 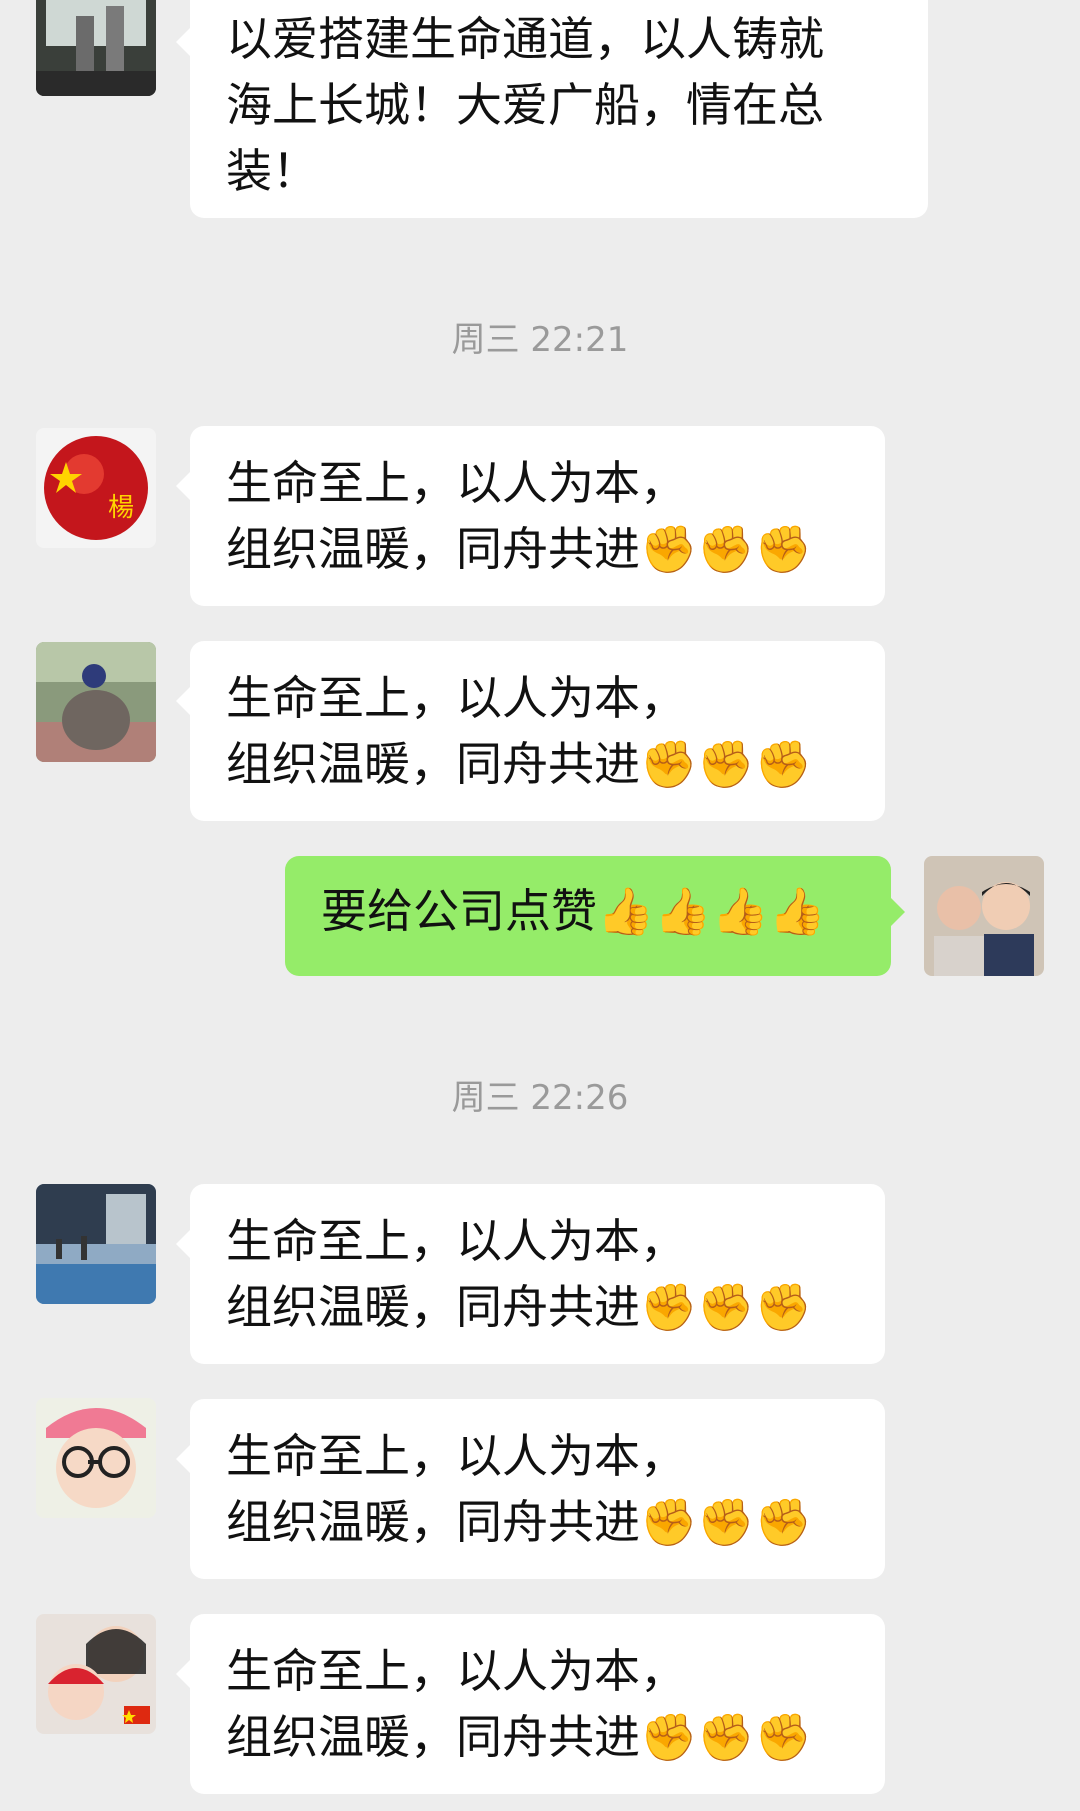 What do you see at coordinates (540, 340) in the screenshot?
I see `timestamp: 周三 22:21` at bounding box center [540, 340].